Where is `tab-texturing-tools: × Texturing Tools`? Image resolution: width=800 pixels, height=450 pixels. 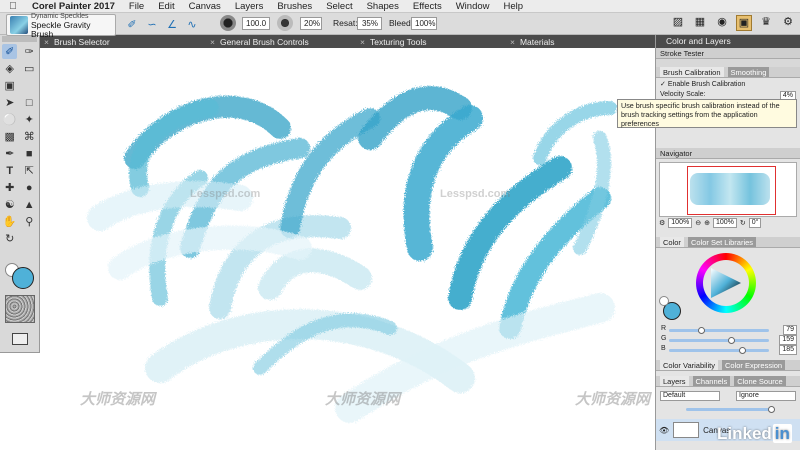
tab-texturing-tools: × Texturing Tools is located at coordinates (393, 42).